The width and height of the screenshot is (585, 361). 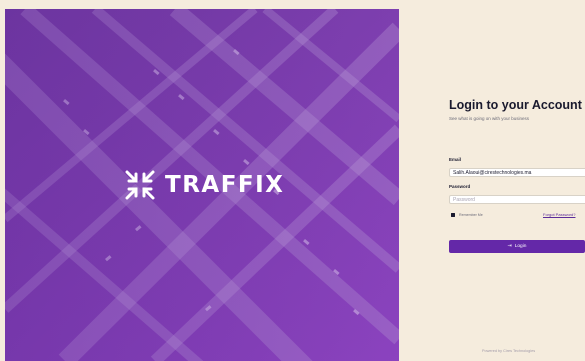 I want to click on remember-me: Remember Me, so click(x=467, y=215).